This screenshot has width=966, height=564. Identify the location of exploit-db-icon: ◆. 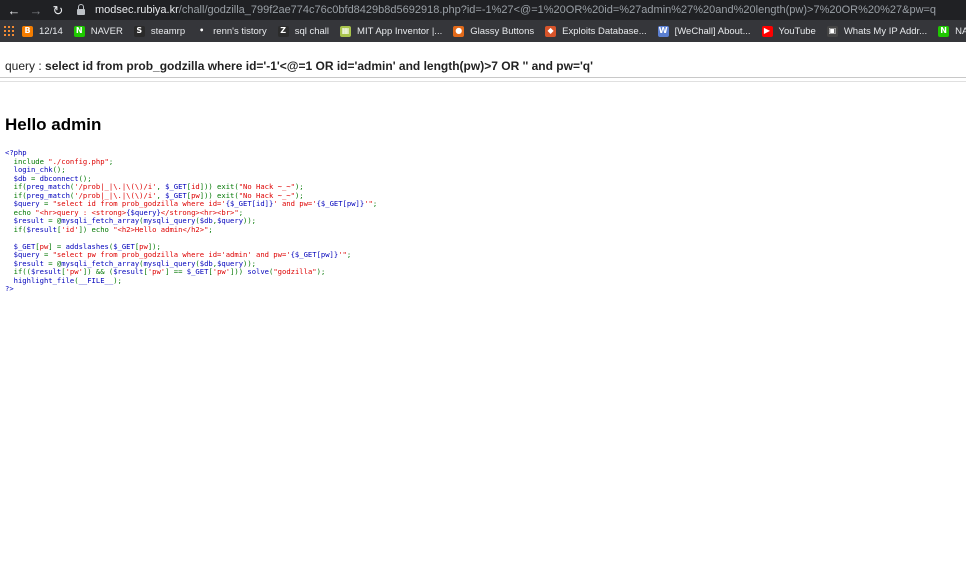
(551, 31).